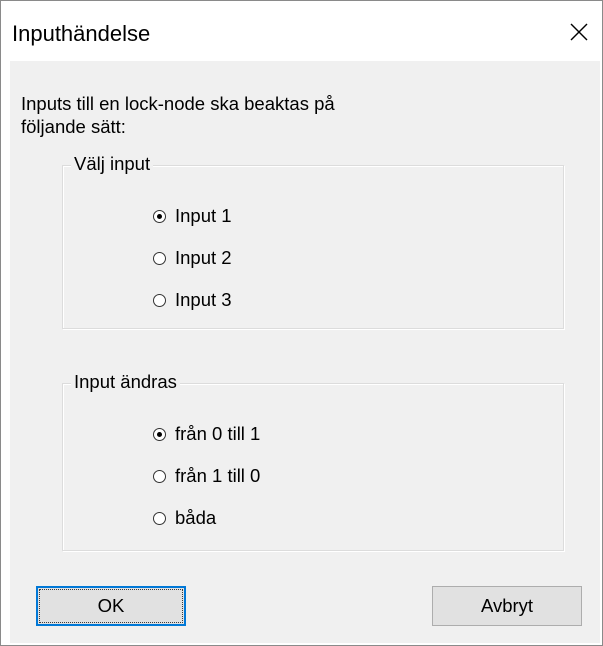 This screenshot has height=646, width=603. I want to click on radio-from-0-to-1-label: från 0 till 1, so click(218, 433).